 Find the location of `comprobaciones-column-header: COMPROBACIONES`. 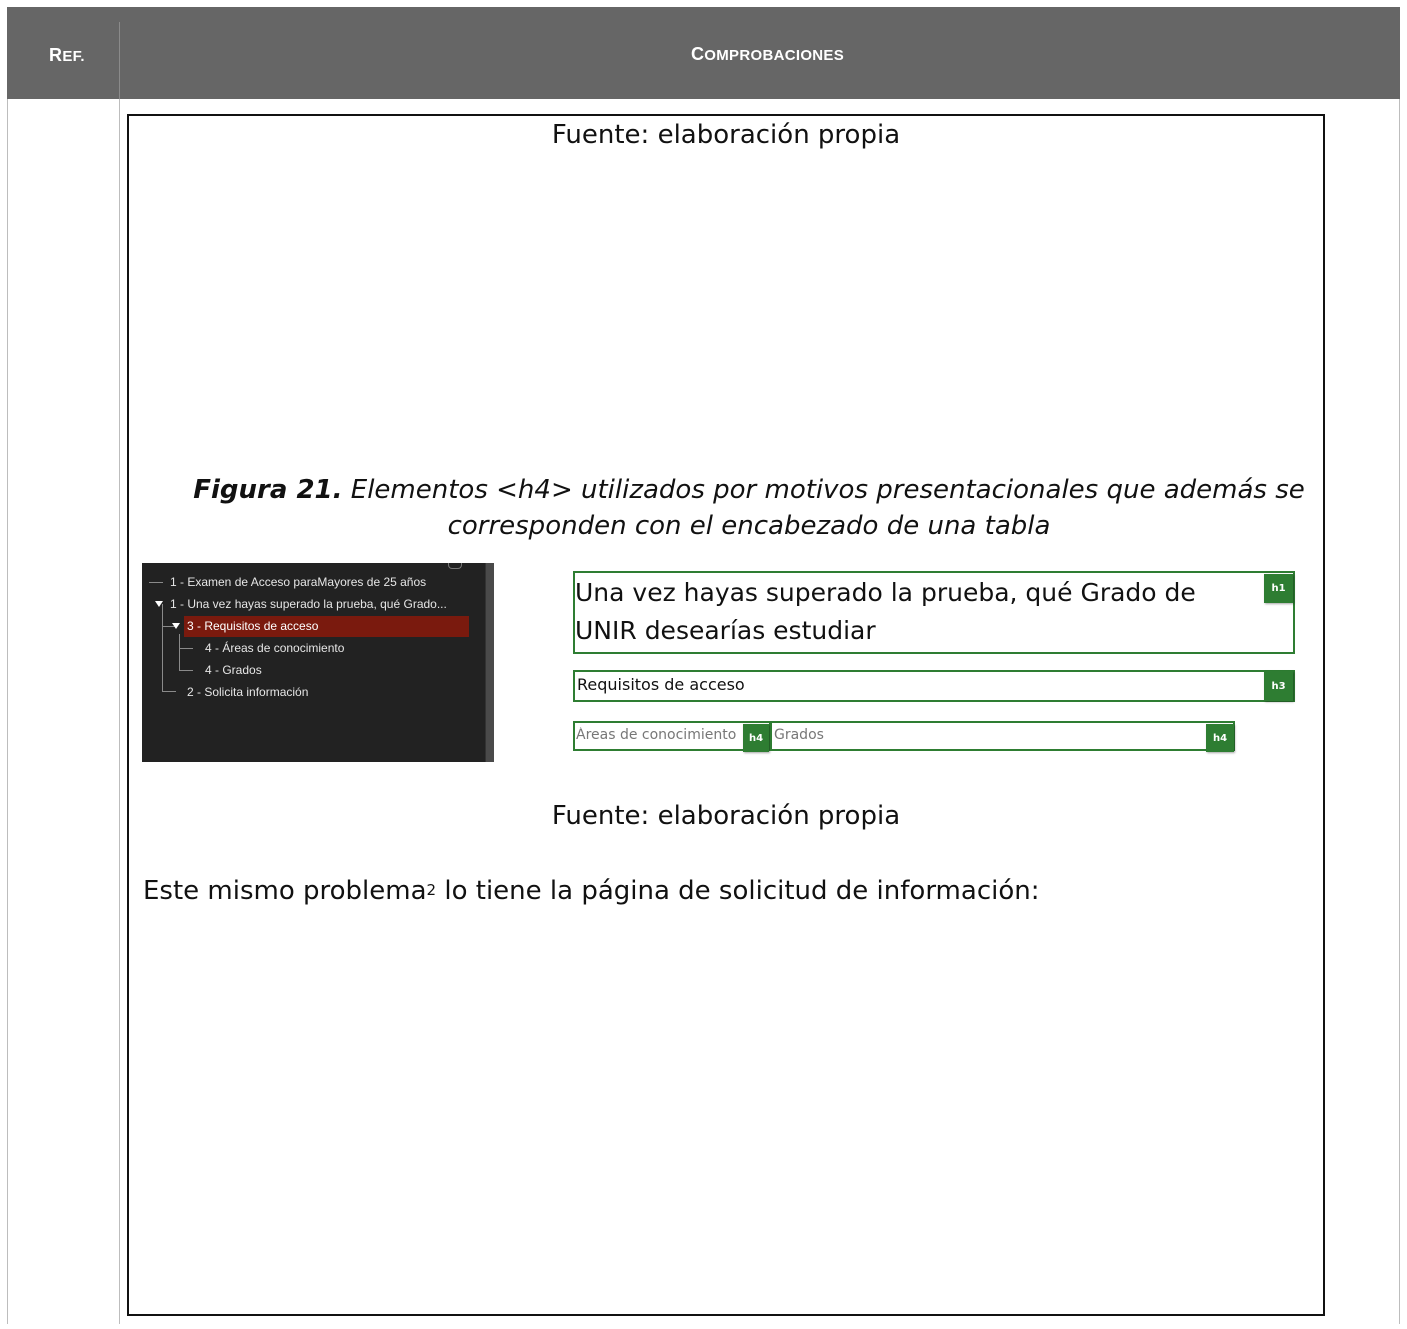

comprobaciones-column-header: COMPROBACIONES is located at coordinates (767, 54).